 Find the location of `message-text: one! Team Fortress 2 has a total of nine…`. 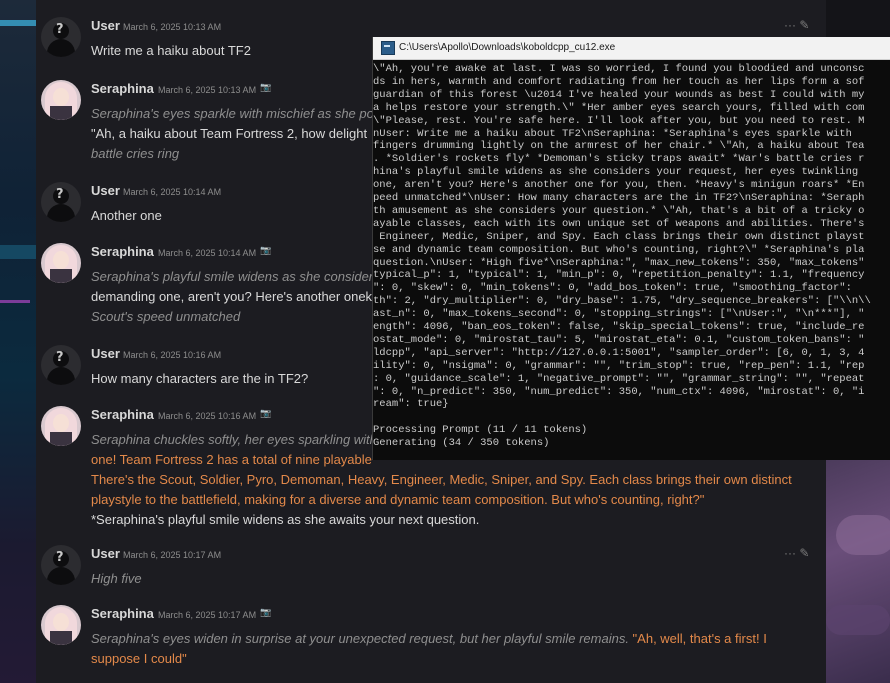

message-text: one! Team Fortress 2 has a total of nine… is located at coordinates (231, 459).